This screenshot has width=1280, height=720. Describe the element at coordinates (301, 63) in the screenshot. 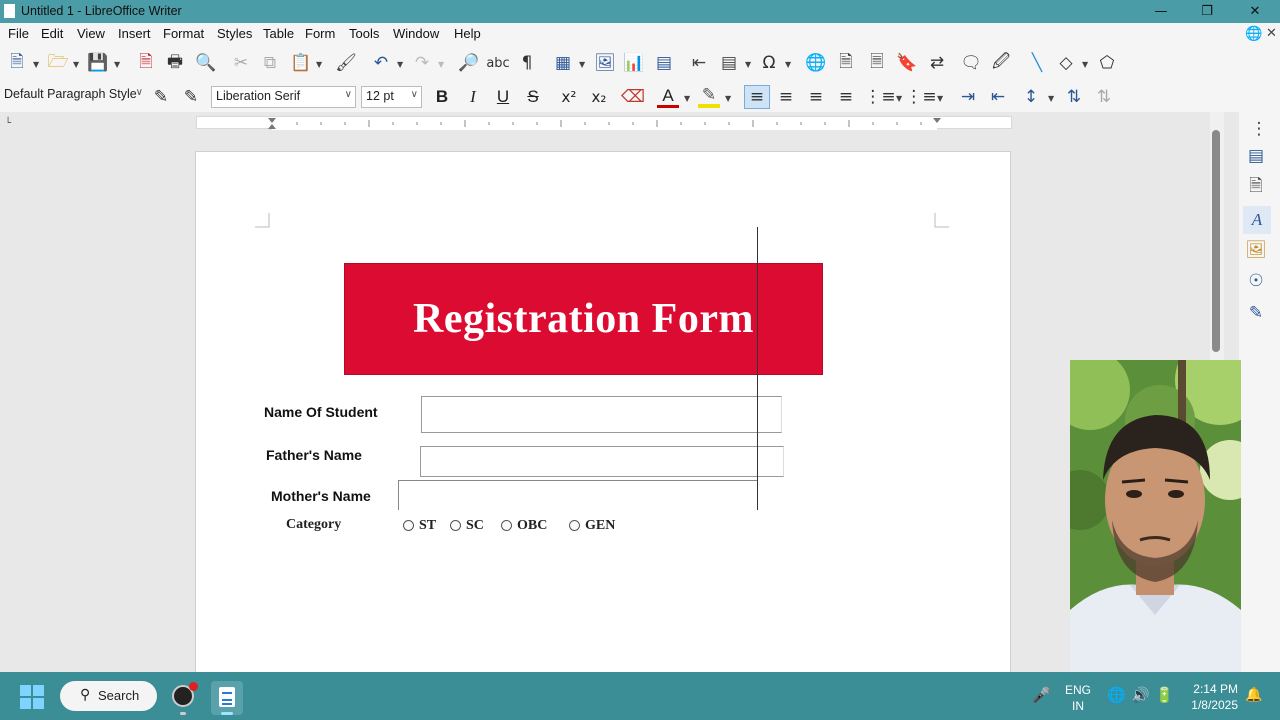

I see `paste-icon: 📋` at that location.